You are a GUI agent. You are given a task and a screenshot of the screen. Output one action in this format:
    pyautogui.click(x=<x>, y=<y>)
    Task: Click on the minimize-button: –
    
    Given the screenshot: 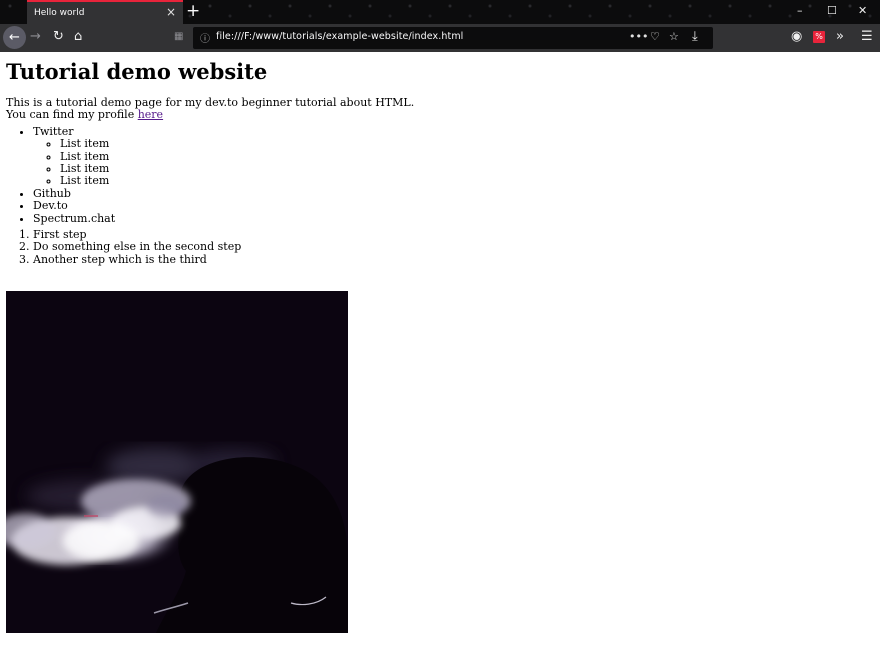 What is the action you would take?
    pyautogui.click(x=800, y=11)
    